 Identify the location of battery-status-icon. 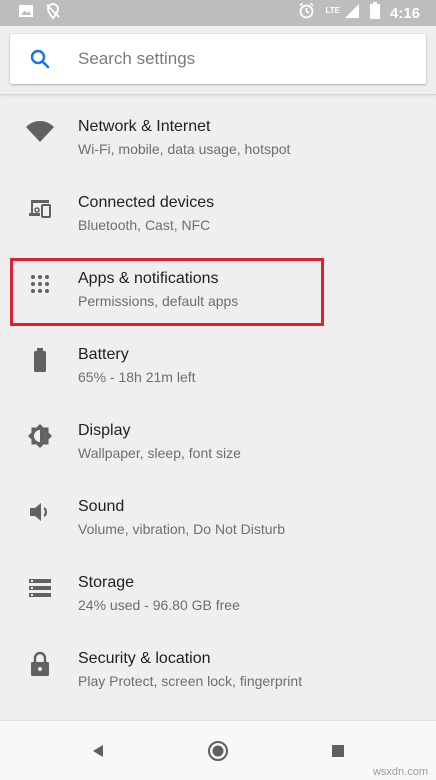
(374, 13).